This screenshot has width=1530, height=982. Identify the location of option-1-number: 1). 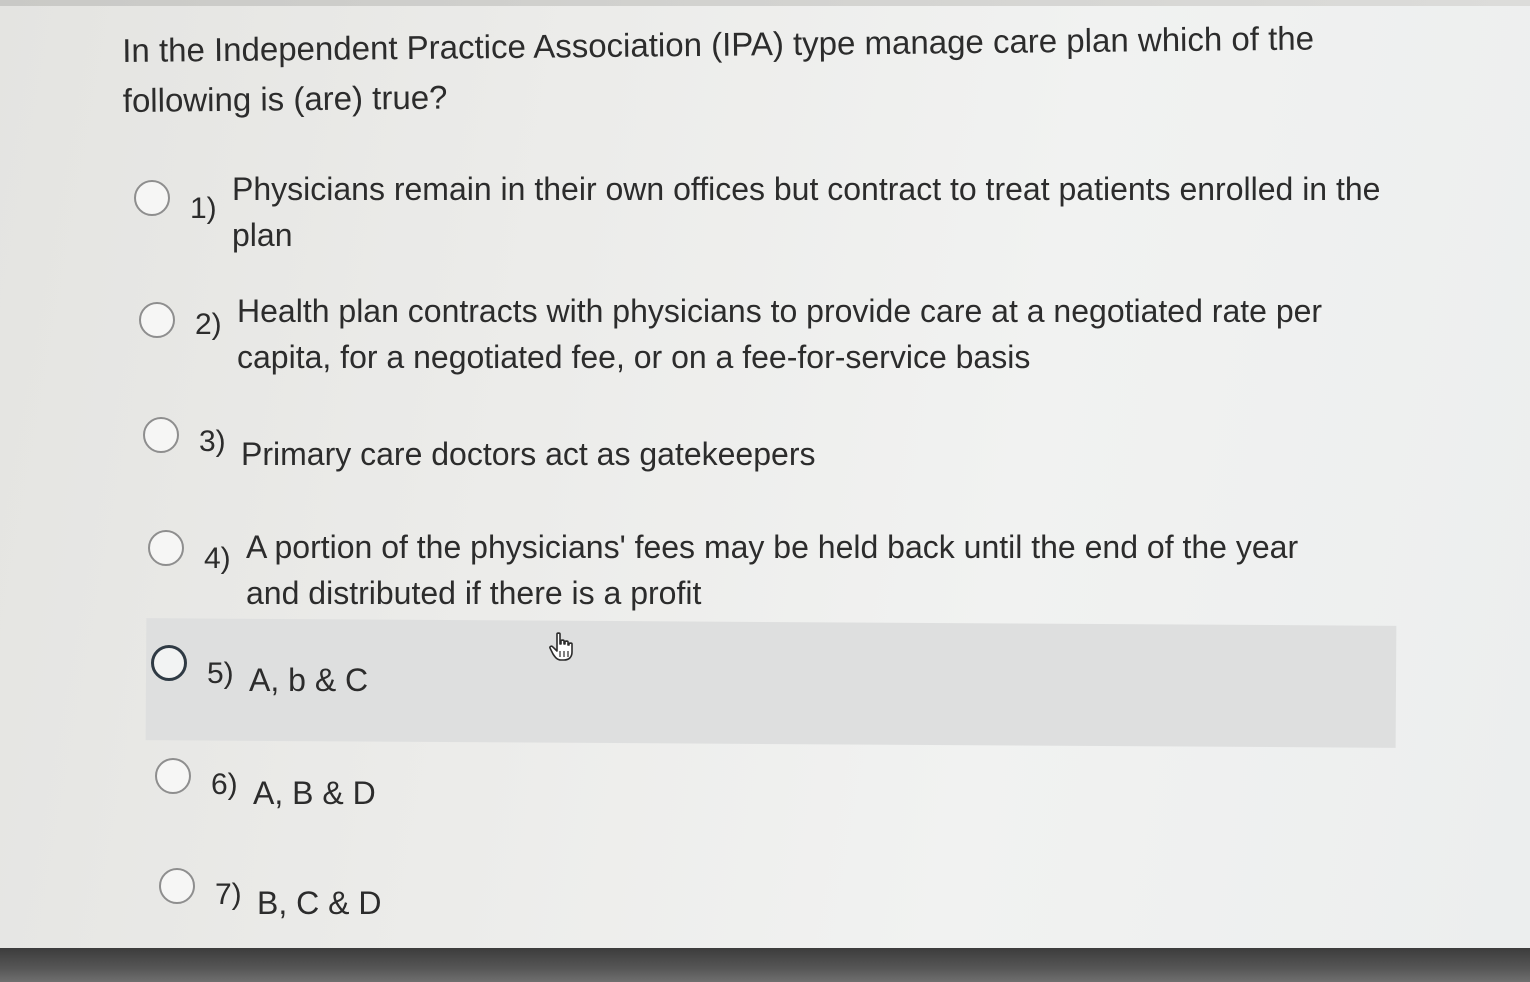
(203, 208).